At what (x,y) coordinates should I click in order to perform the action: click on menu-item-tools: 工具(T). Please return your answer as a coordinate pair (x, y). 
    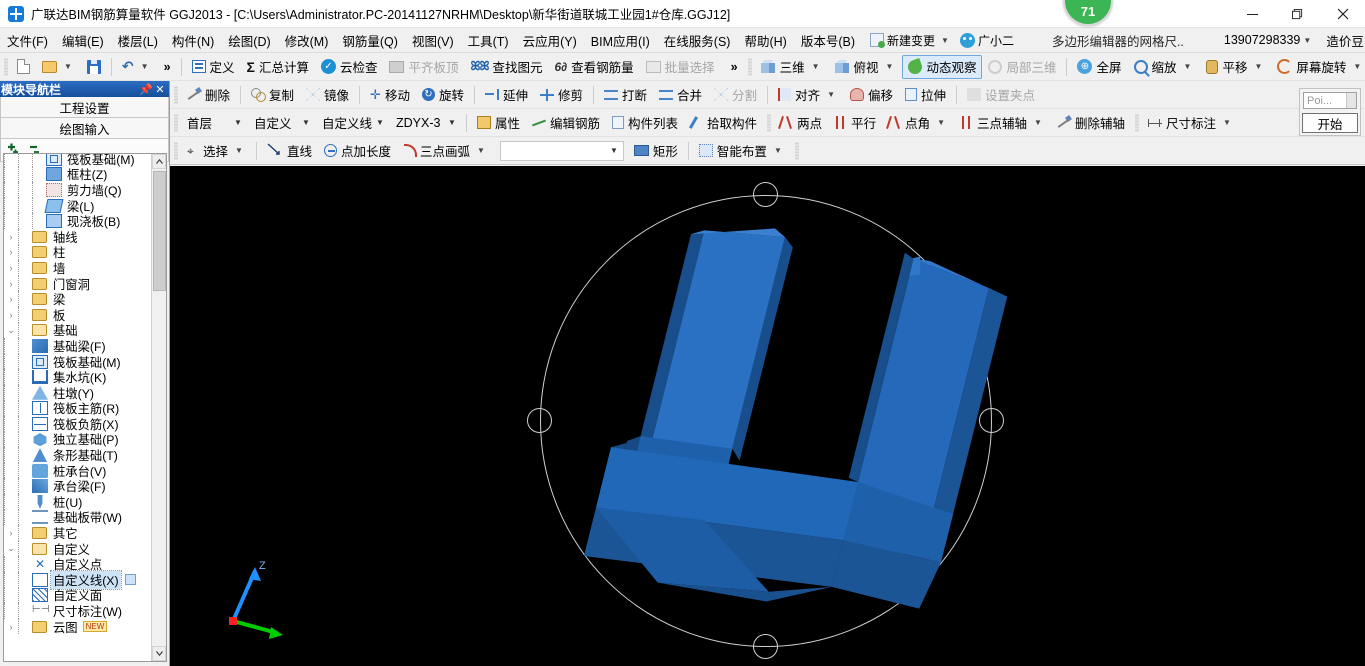
    Looking at the image, I should click on (488, 40).